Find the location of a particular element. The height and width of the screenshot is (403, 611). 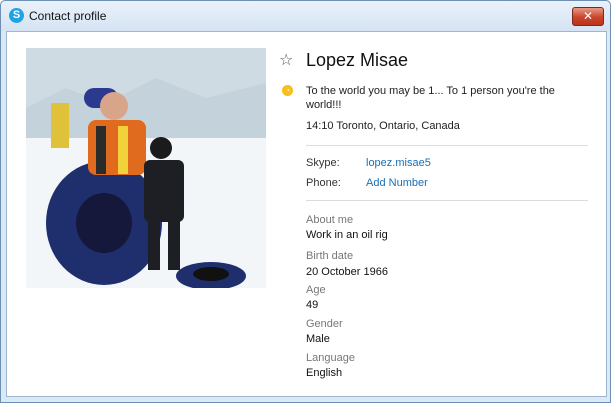

clock-icon: ◔ is located at coordinates (287, 90).